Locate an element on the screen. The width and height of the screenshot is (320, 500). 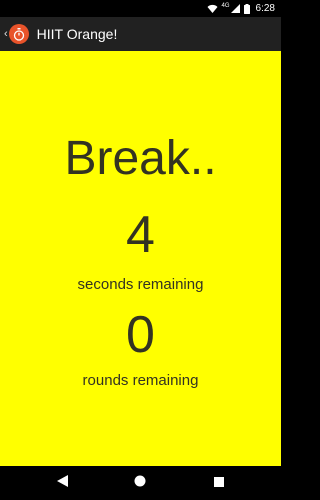
nav-recents-button is located at coordinates (219, 483).